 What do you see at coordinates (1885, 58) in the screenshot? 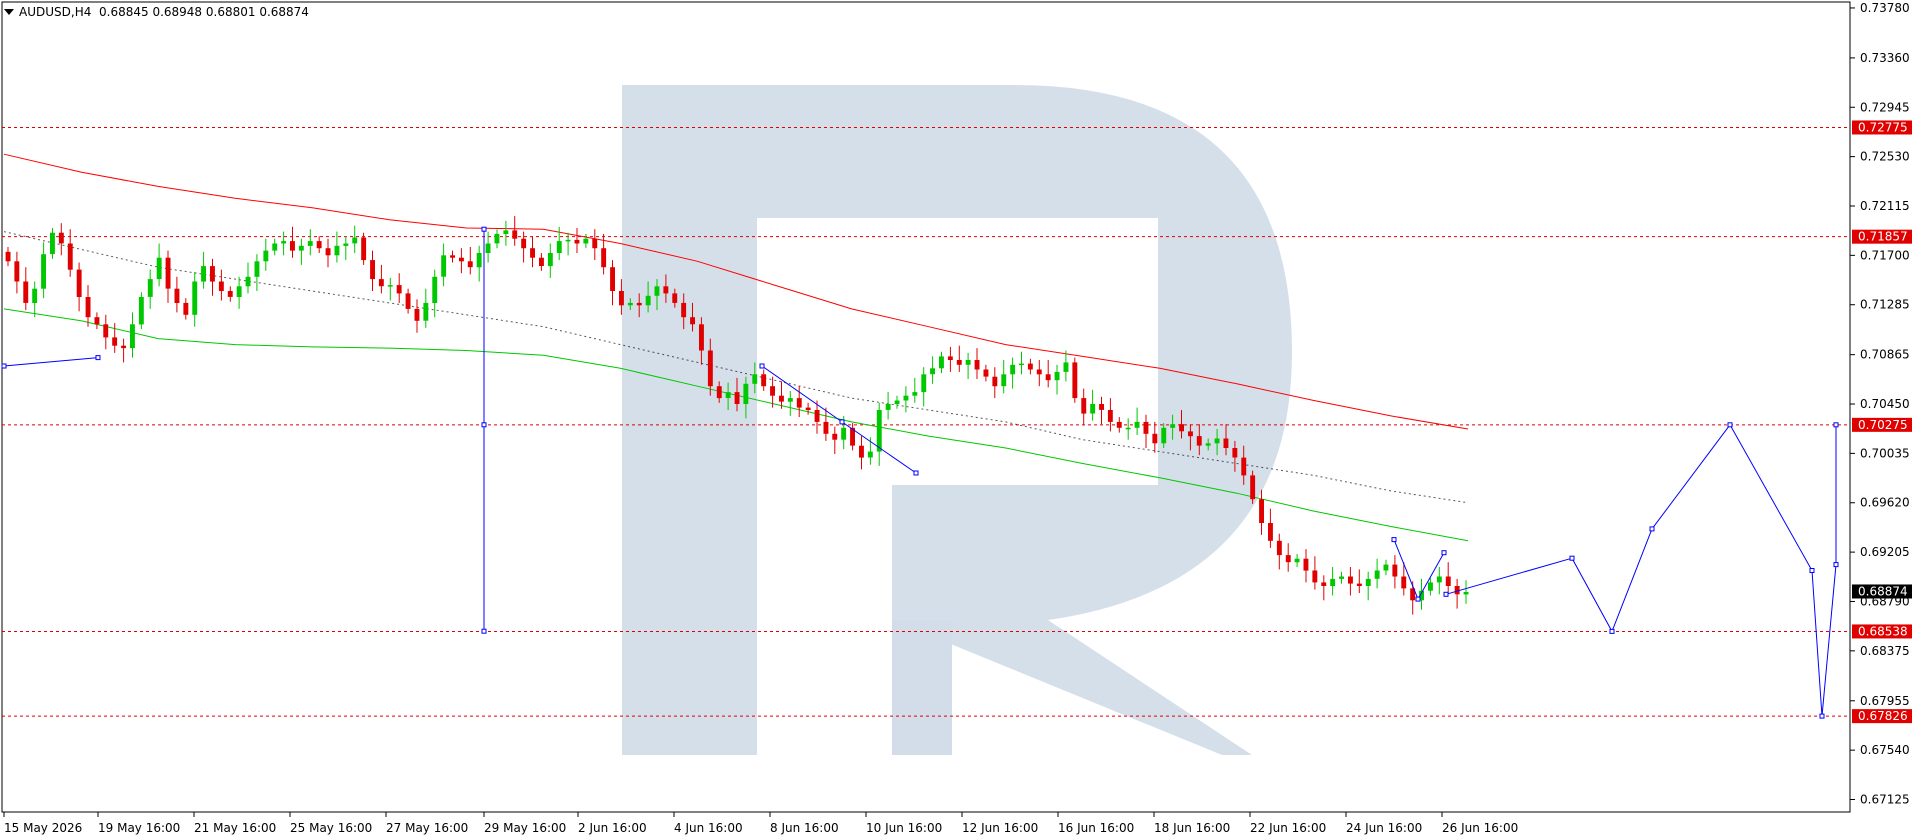
I see `price-tick-label: 0.73360` at bounding box center [1885, 58].